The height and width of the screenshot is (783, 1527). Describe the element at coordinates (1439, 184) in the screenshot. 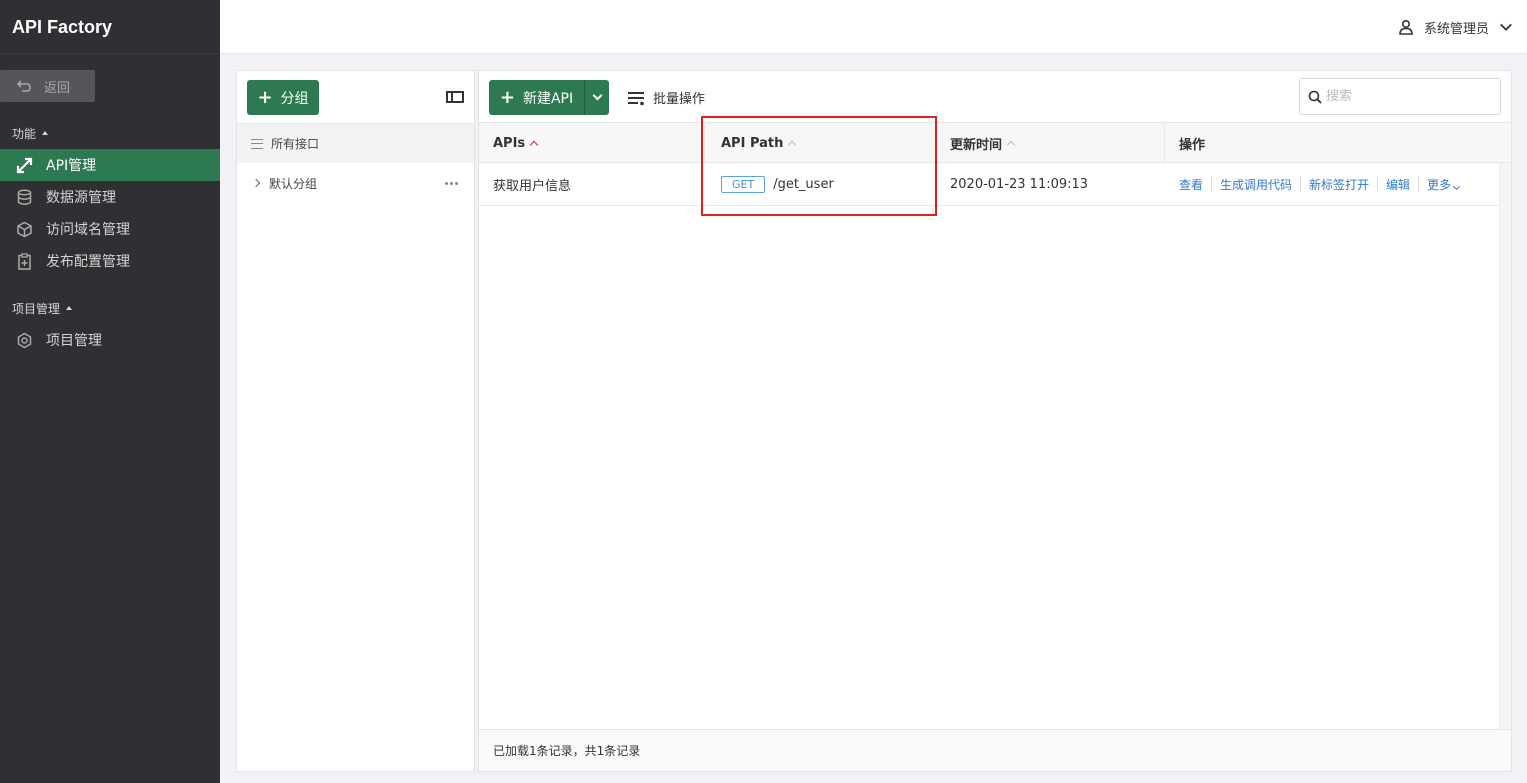

I see `more-label: 更多` at that location.